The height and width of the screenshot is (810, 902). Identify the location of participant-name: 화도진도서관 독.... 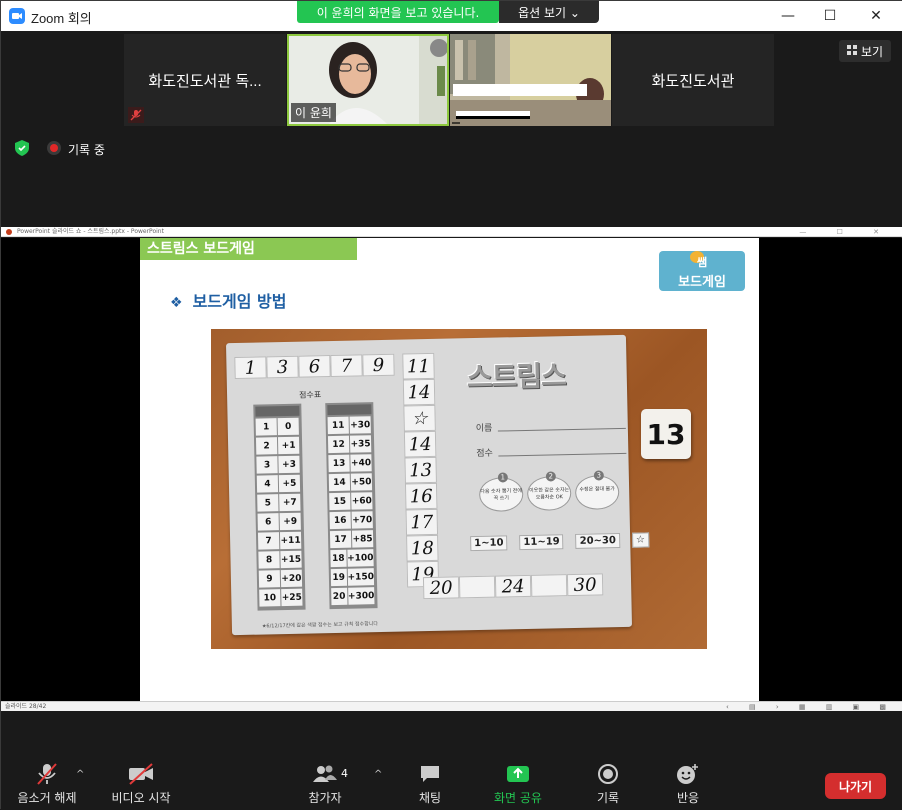
(205, 81).